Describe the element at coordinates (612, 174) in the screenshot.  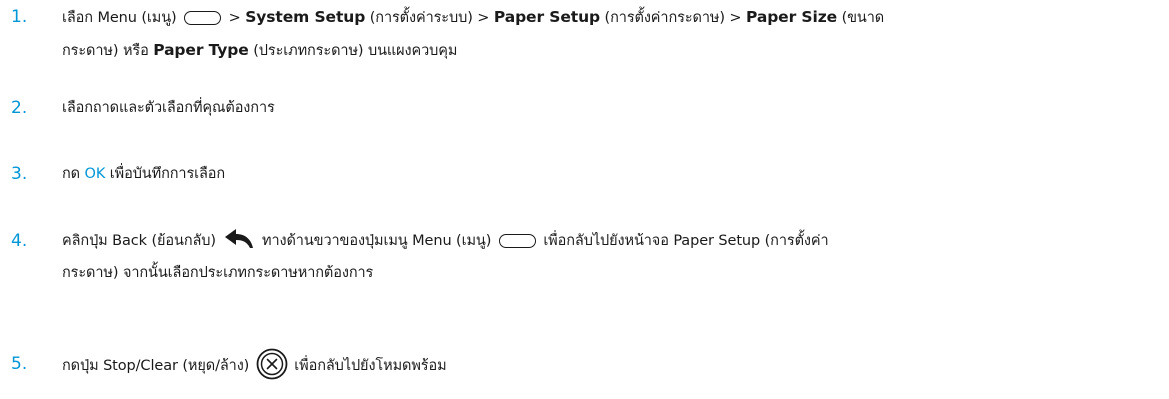
I see `step-text: กด OK เพื่อบันทึกการเลือก` at that location.